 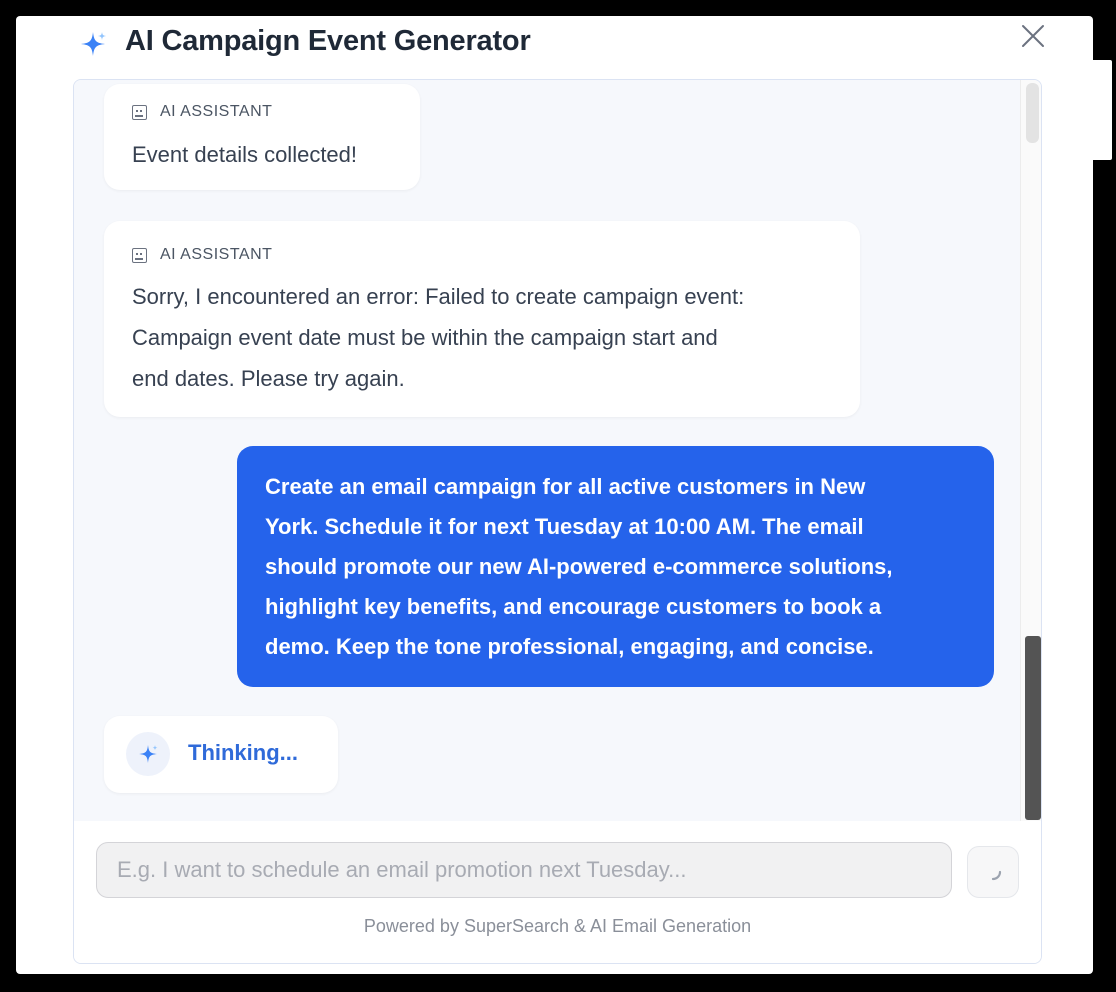 What do you see at coordinates (996, 875) in the screenshot?
I see `loading-spinner-icon` at bounding box center [996, 875].